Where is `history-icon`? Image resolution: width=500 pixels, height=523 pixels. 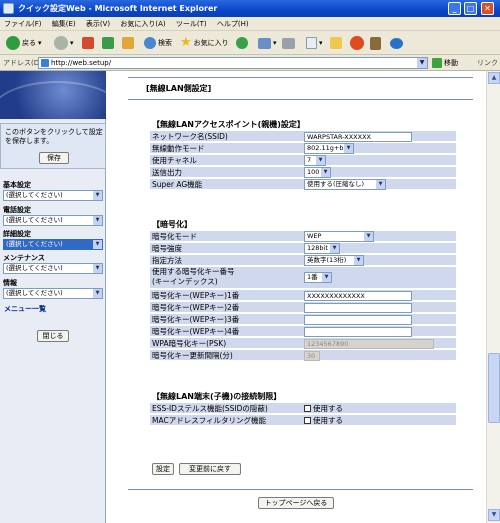 history-icon is located at coordinates (242, 43).